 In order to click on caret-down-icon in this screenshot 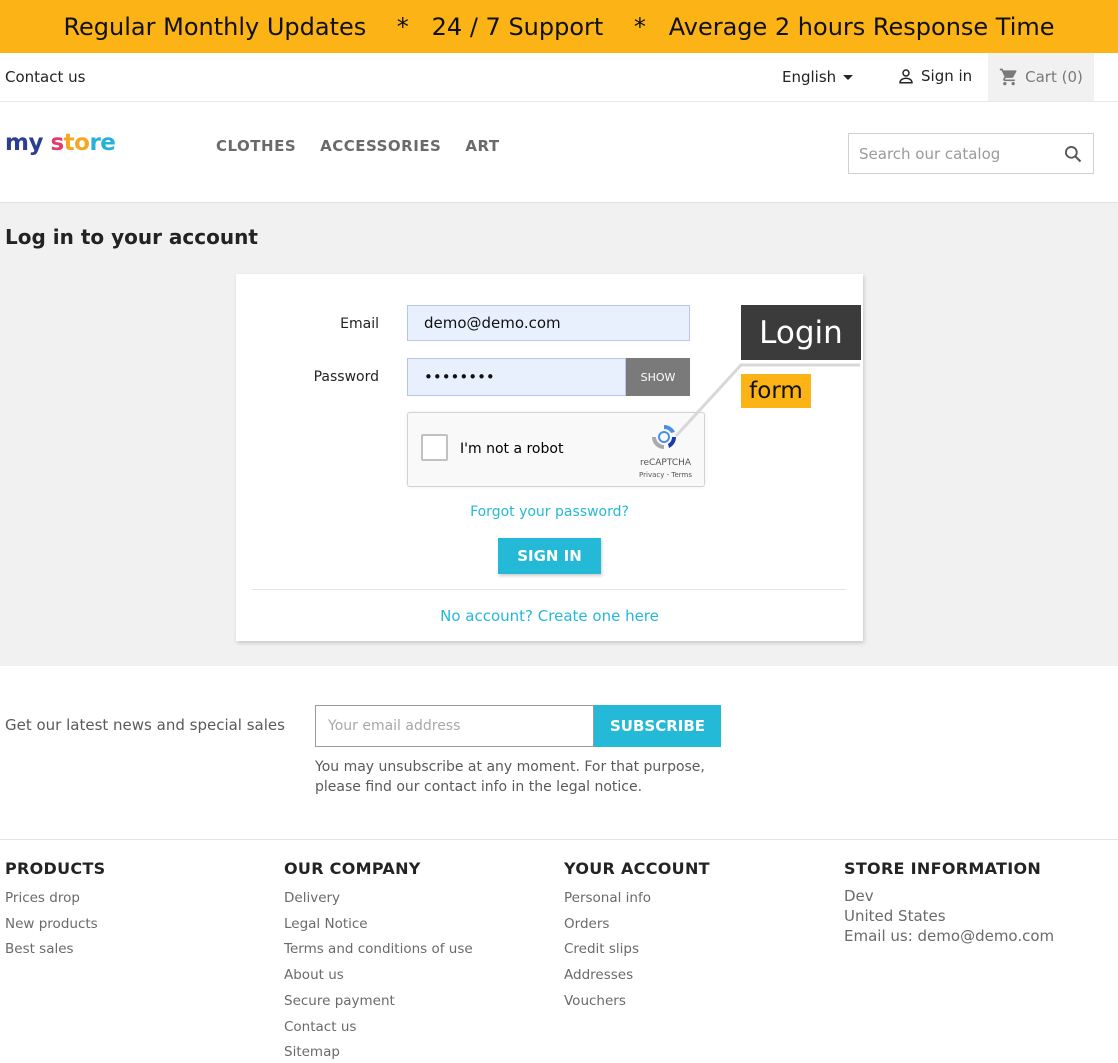, I will do `click(848, 77)`.